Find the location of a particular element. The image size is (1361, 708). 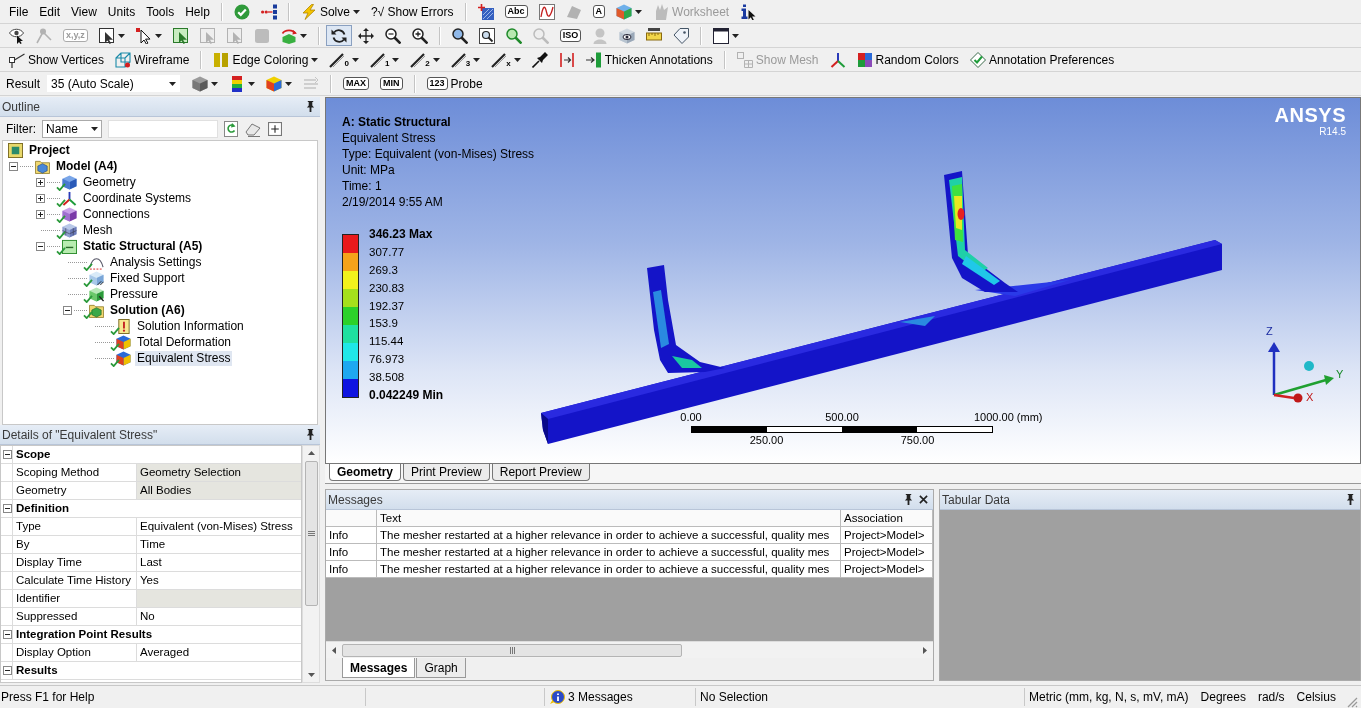

filter-field is located at coordinates (163, 128).